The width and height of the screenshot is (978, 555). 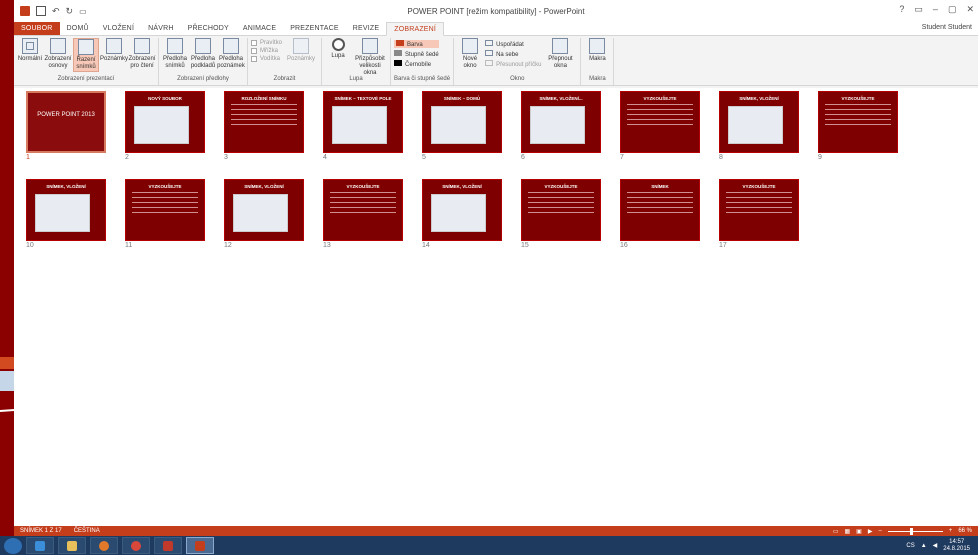 I want to click on notes-page-button: Poznámky, so click(x=114, y=50).